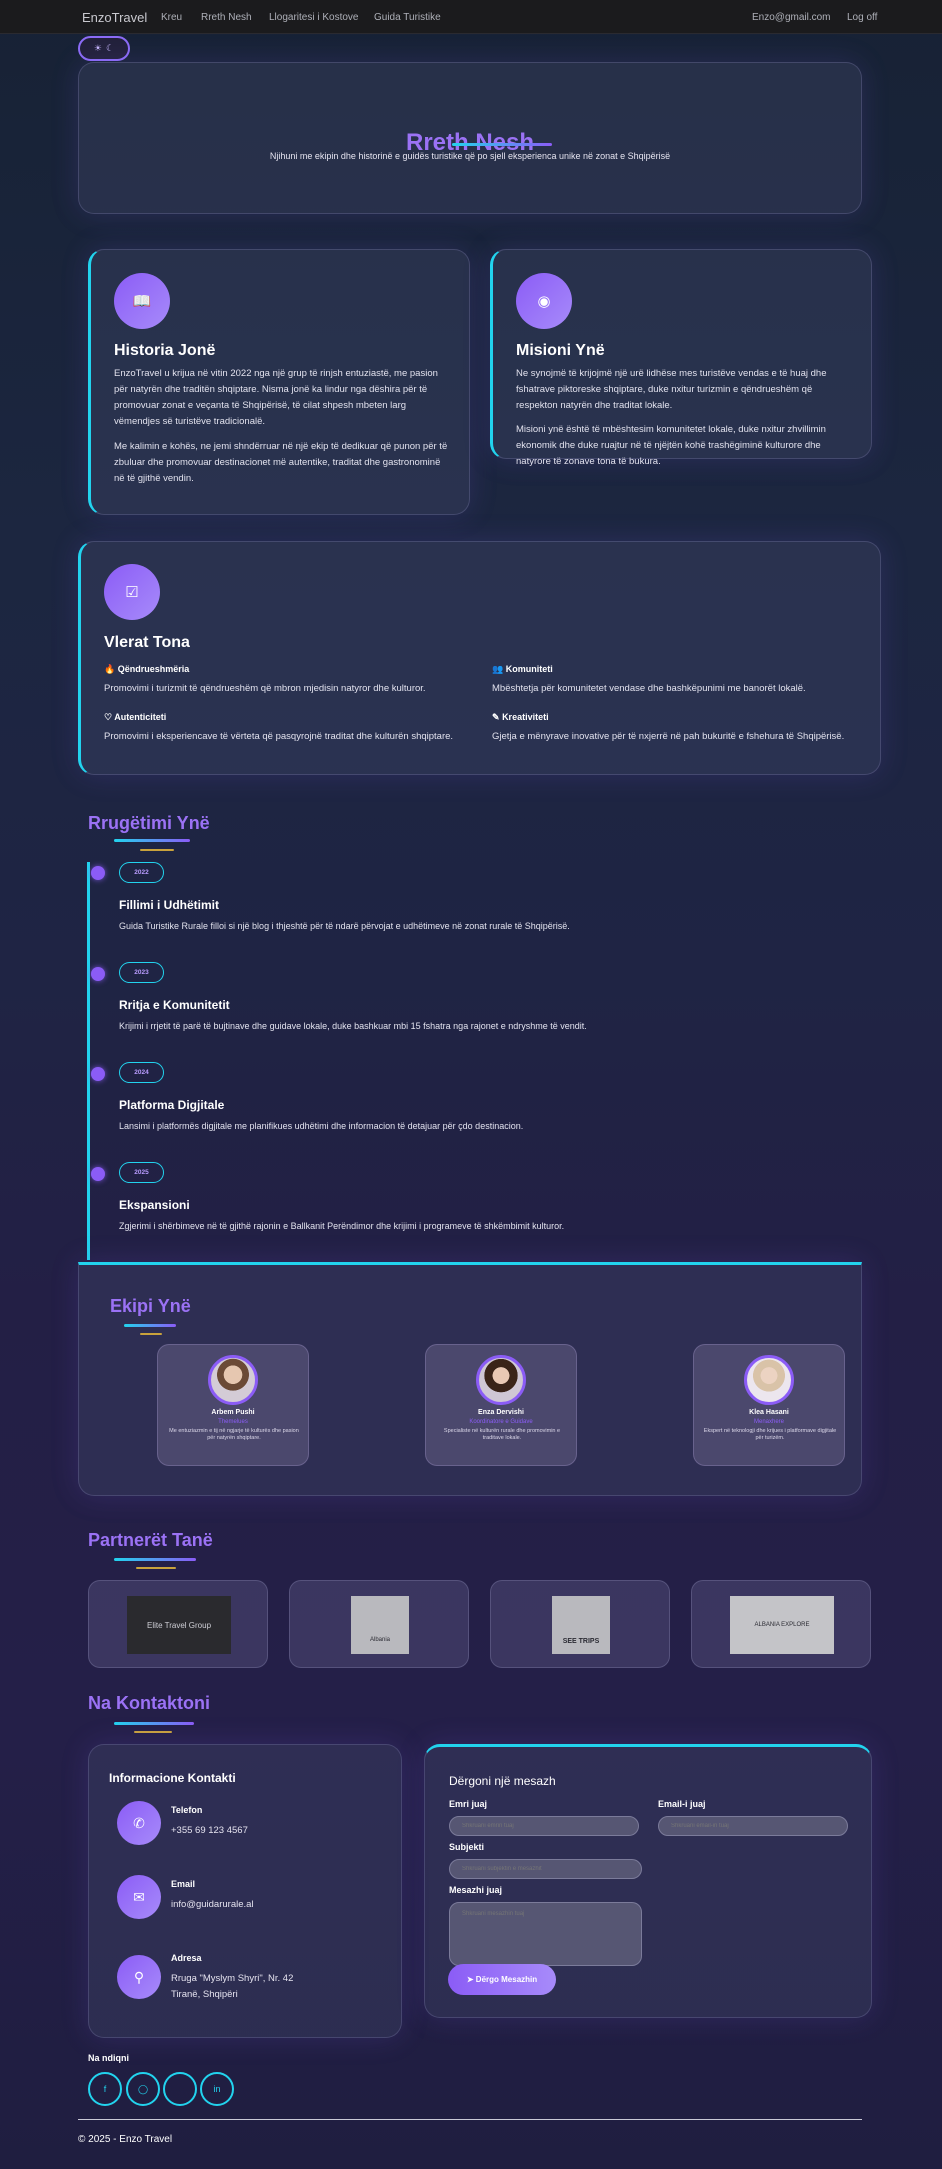 This screenshot has width=942, height=2169. I want to click on partner-card: SEE TRIPS, so click(580, 1624).